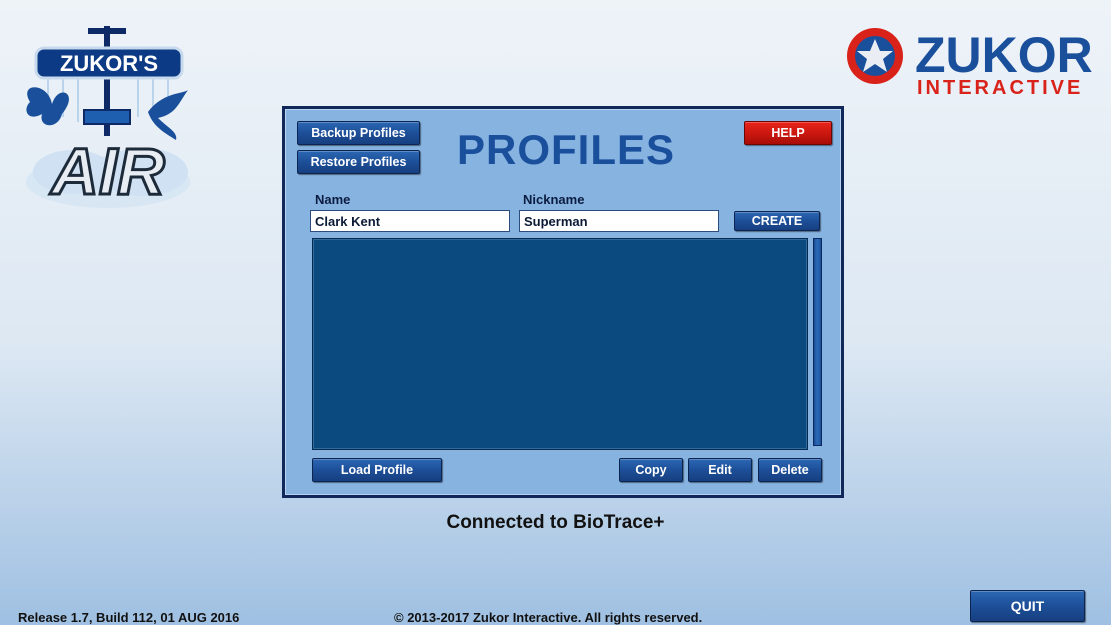 Image resolution: width=1111 pixels, height=625 pixels. Describe the element at coordinates (777, 221) in the screenshot. I see `create-button: CREATE` at that location.